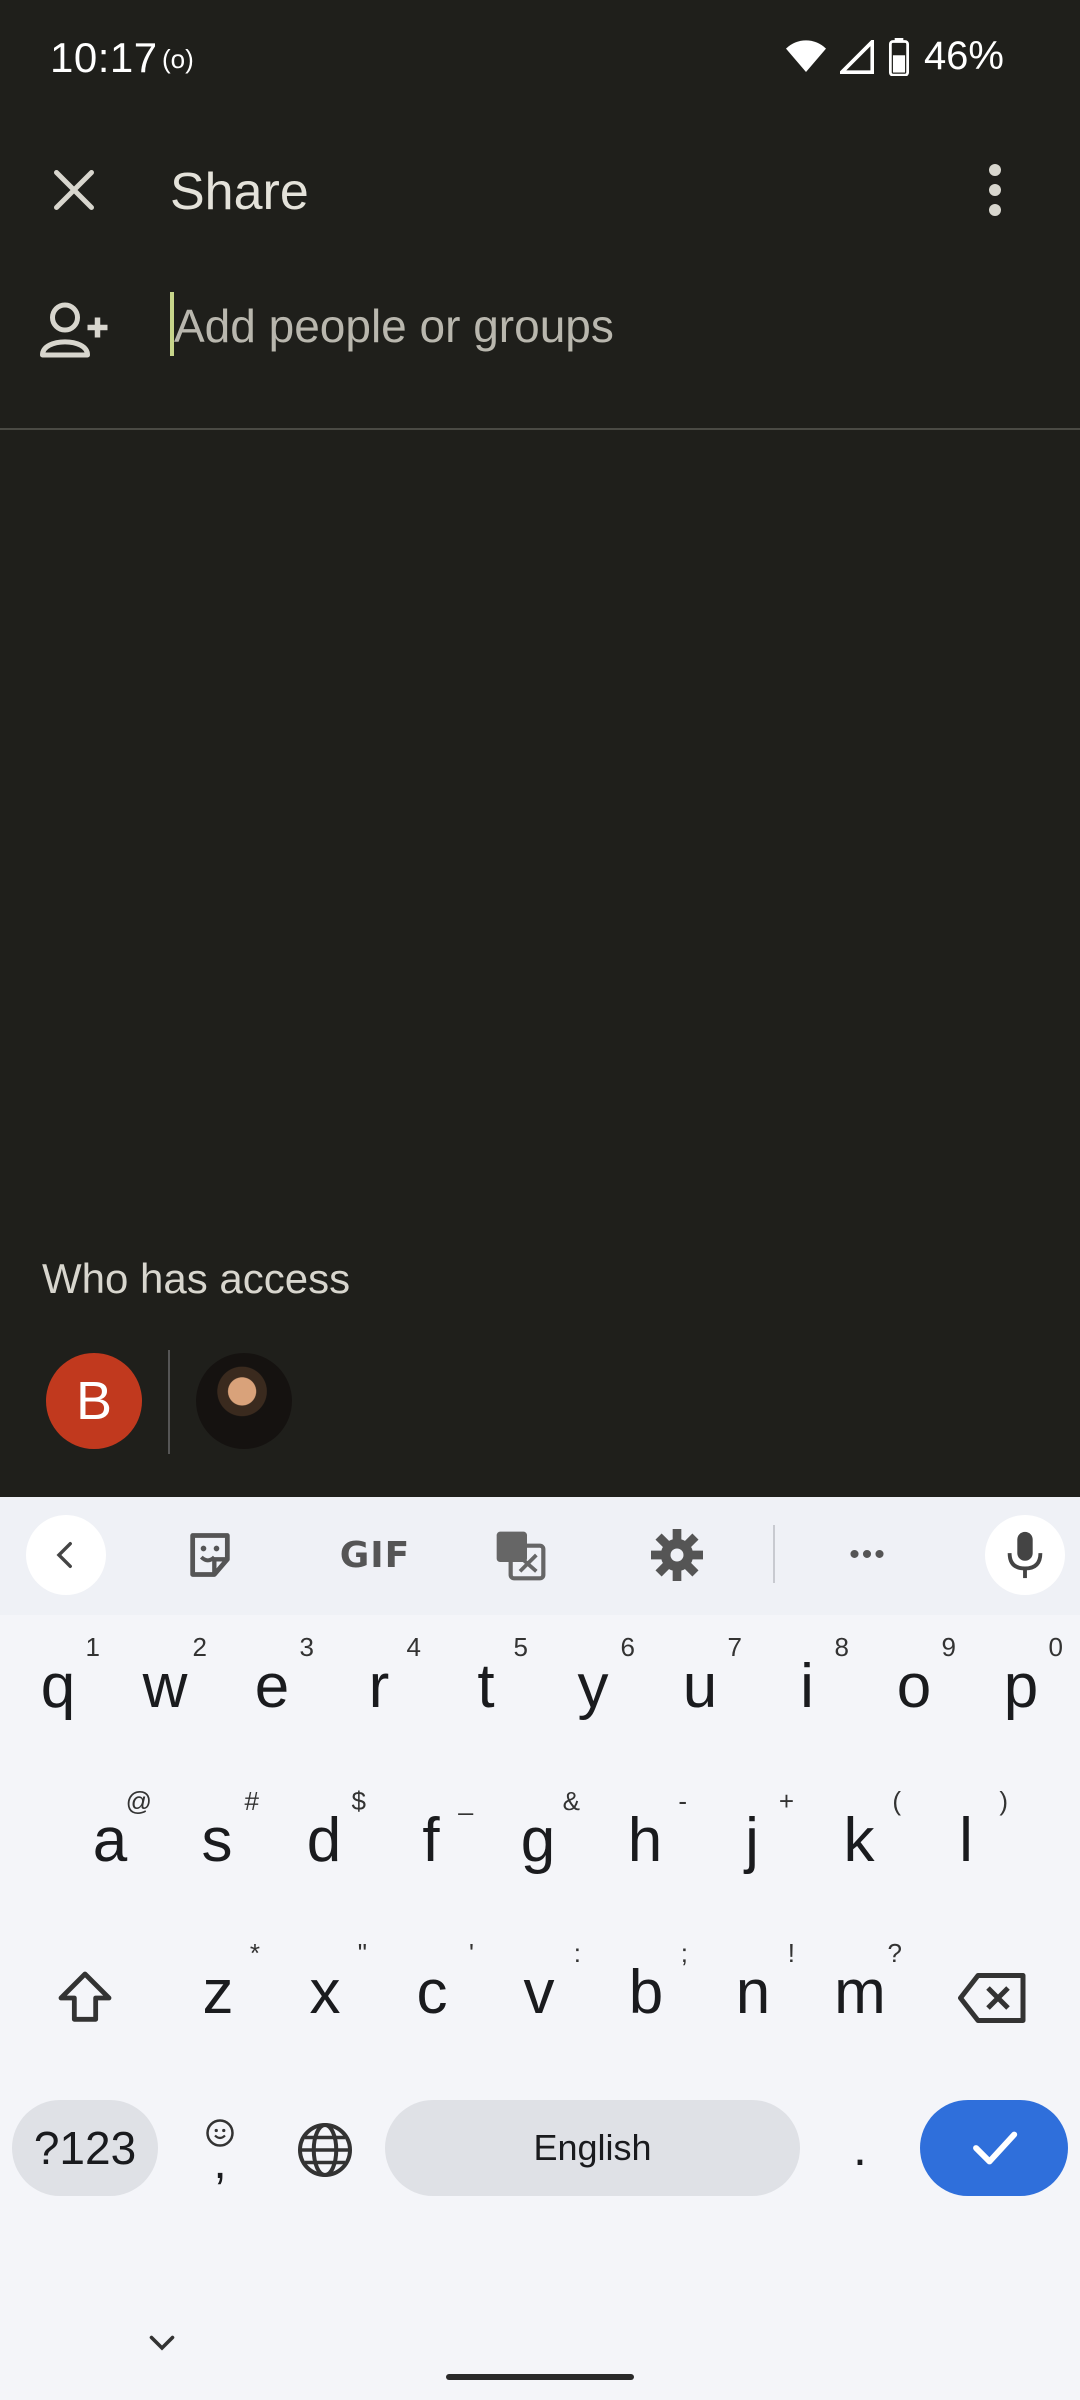 Image resolution: width=1080 pixels, height=2400 pixels. I want to click on key-label: p, so click(1021, 1686).